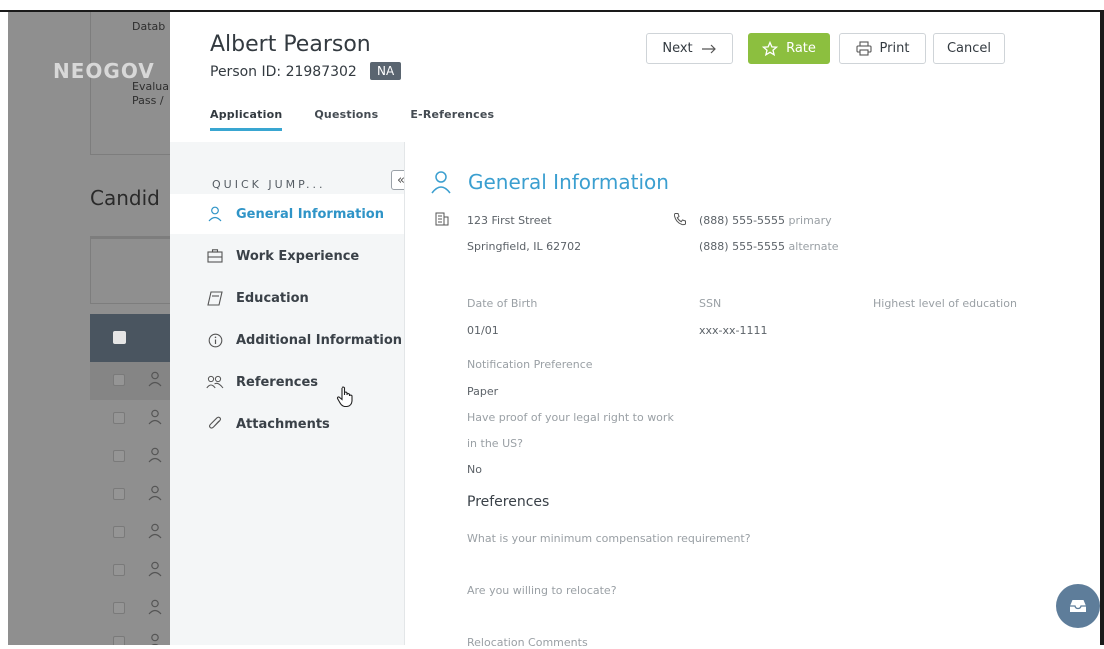  What do you see at coordinates (568, 182) in the screenshot?
I see `section-title: General Information` at bounding box center [568, 182].